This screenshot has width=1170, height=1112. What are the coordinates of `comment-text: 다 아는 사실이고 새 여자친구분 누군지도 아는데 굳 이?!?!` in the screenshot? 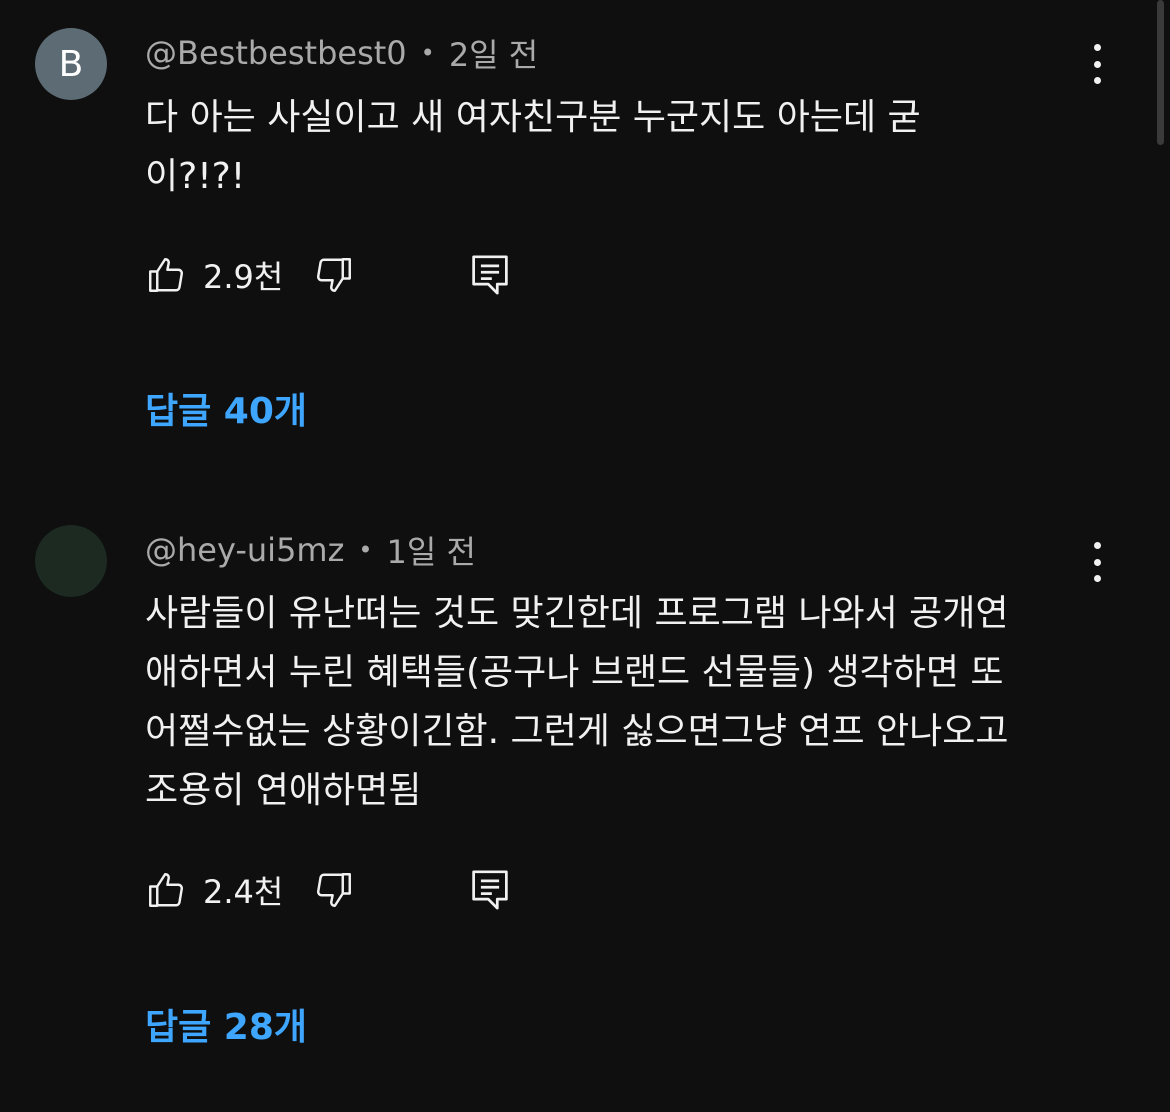 It's located at (620, 147).